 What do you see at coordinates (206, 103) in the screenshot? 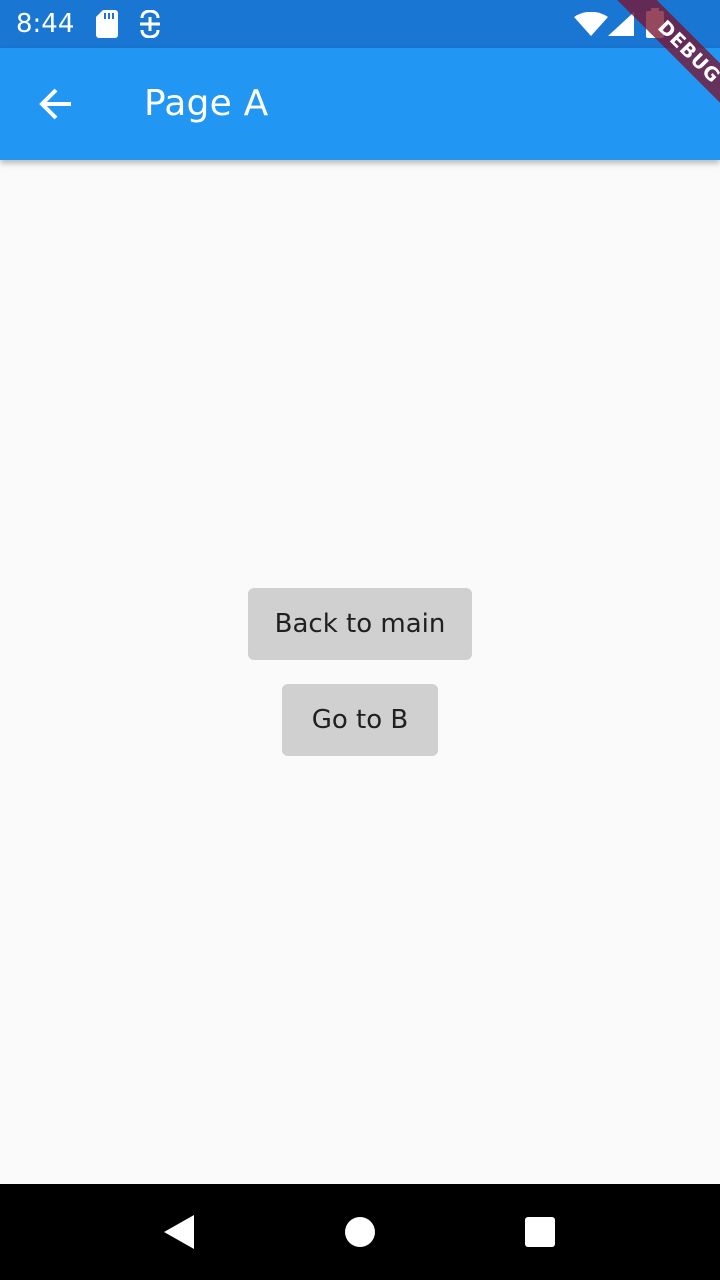
I see `page-title: Page A` at bounding box center [206, 103].